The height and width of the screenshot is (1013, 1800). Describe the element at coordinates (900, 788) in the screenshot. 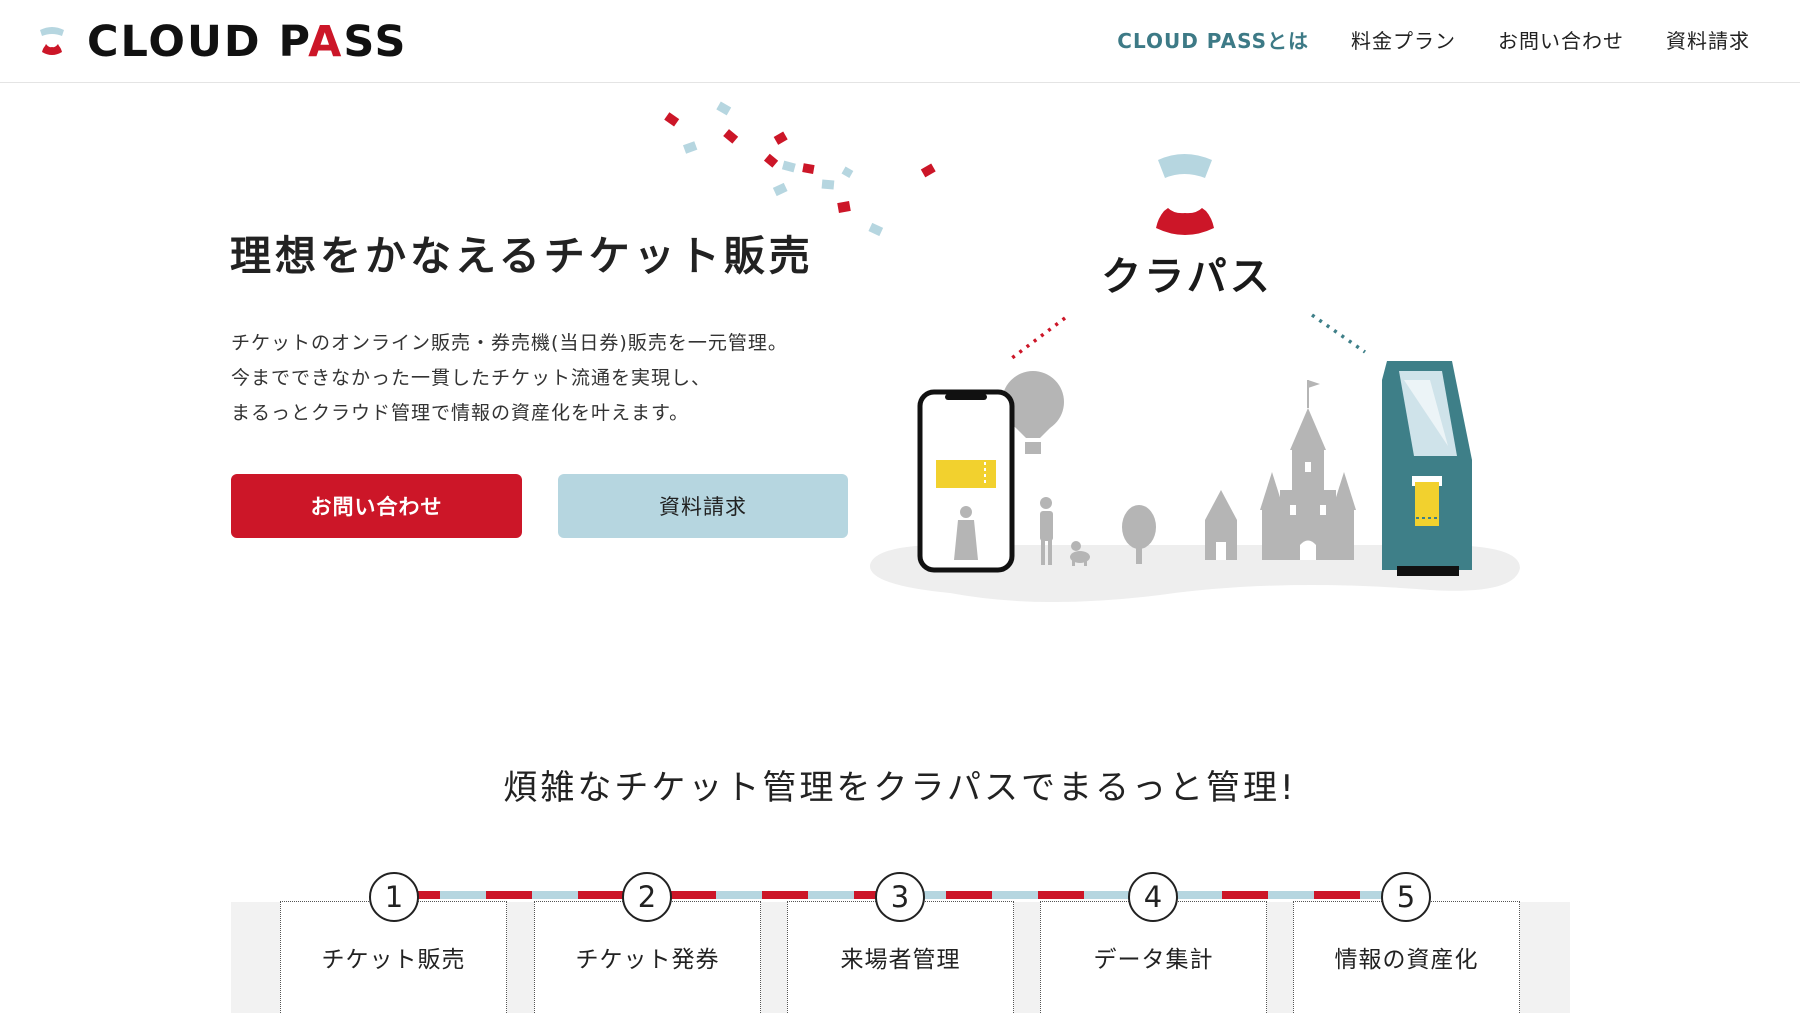

I see `features-section-title: 煩雑なチケット管理をクラパスでまるっと管理!` at that location.